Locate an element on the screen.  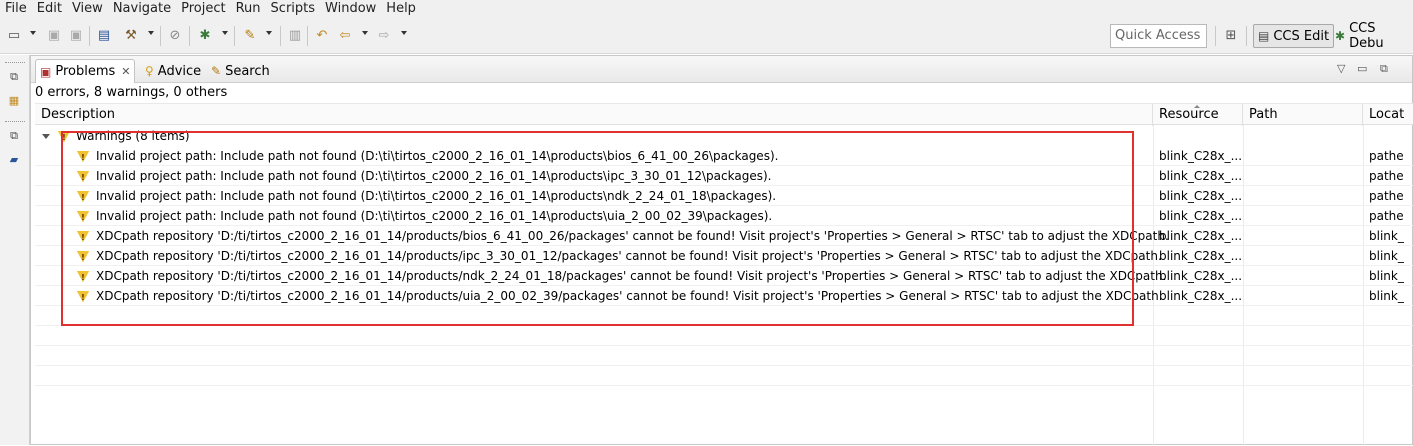
problems-icon: ▣ is located at coordinates (46, 71).